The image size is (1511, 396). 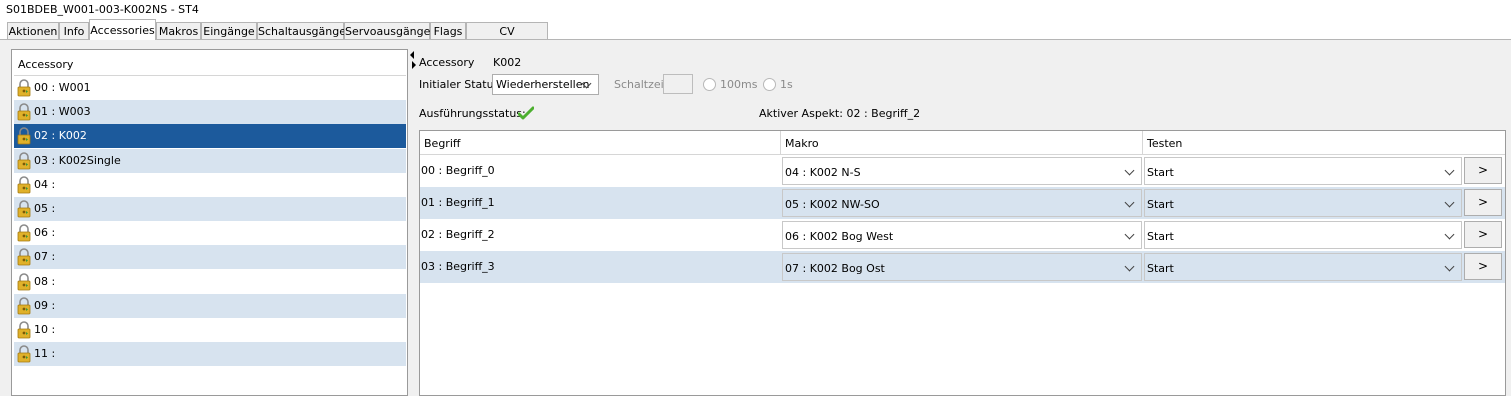 I want to click on begriff-cell: 03 : Begriff_3, so click(x=458, y=266).